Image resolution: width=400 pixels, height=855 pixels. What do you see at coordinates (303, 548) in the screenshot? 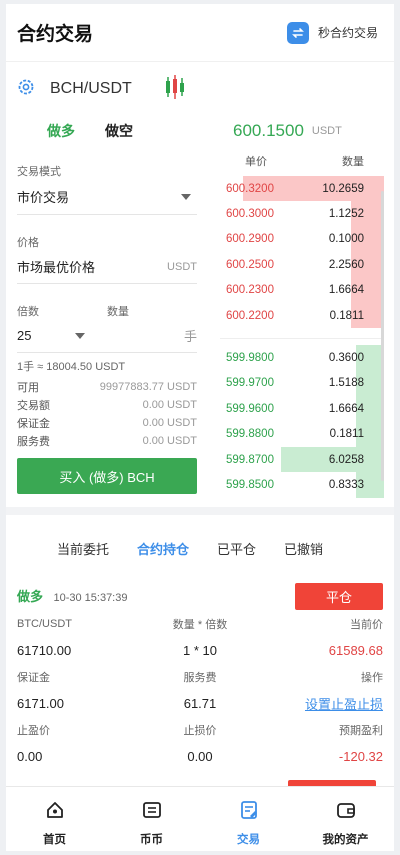
I see `order-tab: 已撤销` at bounding box center [303, 548].